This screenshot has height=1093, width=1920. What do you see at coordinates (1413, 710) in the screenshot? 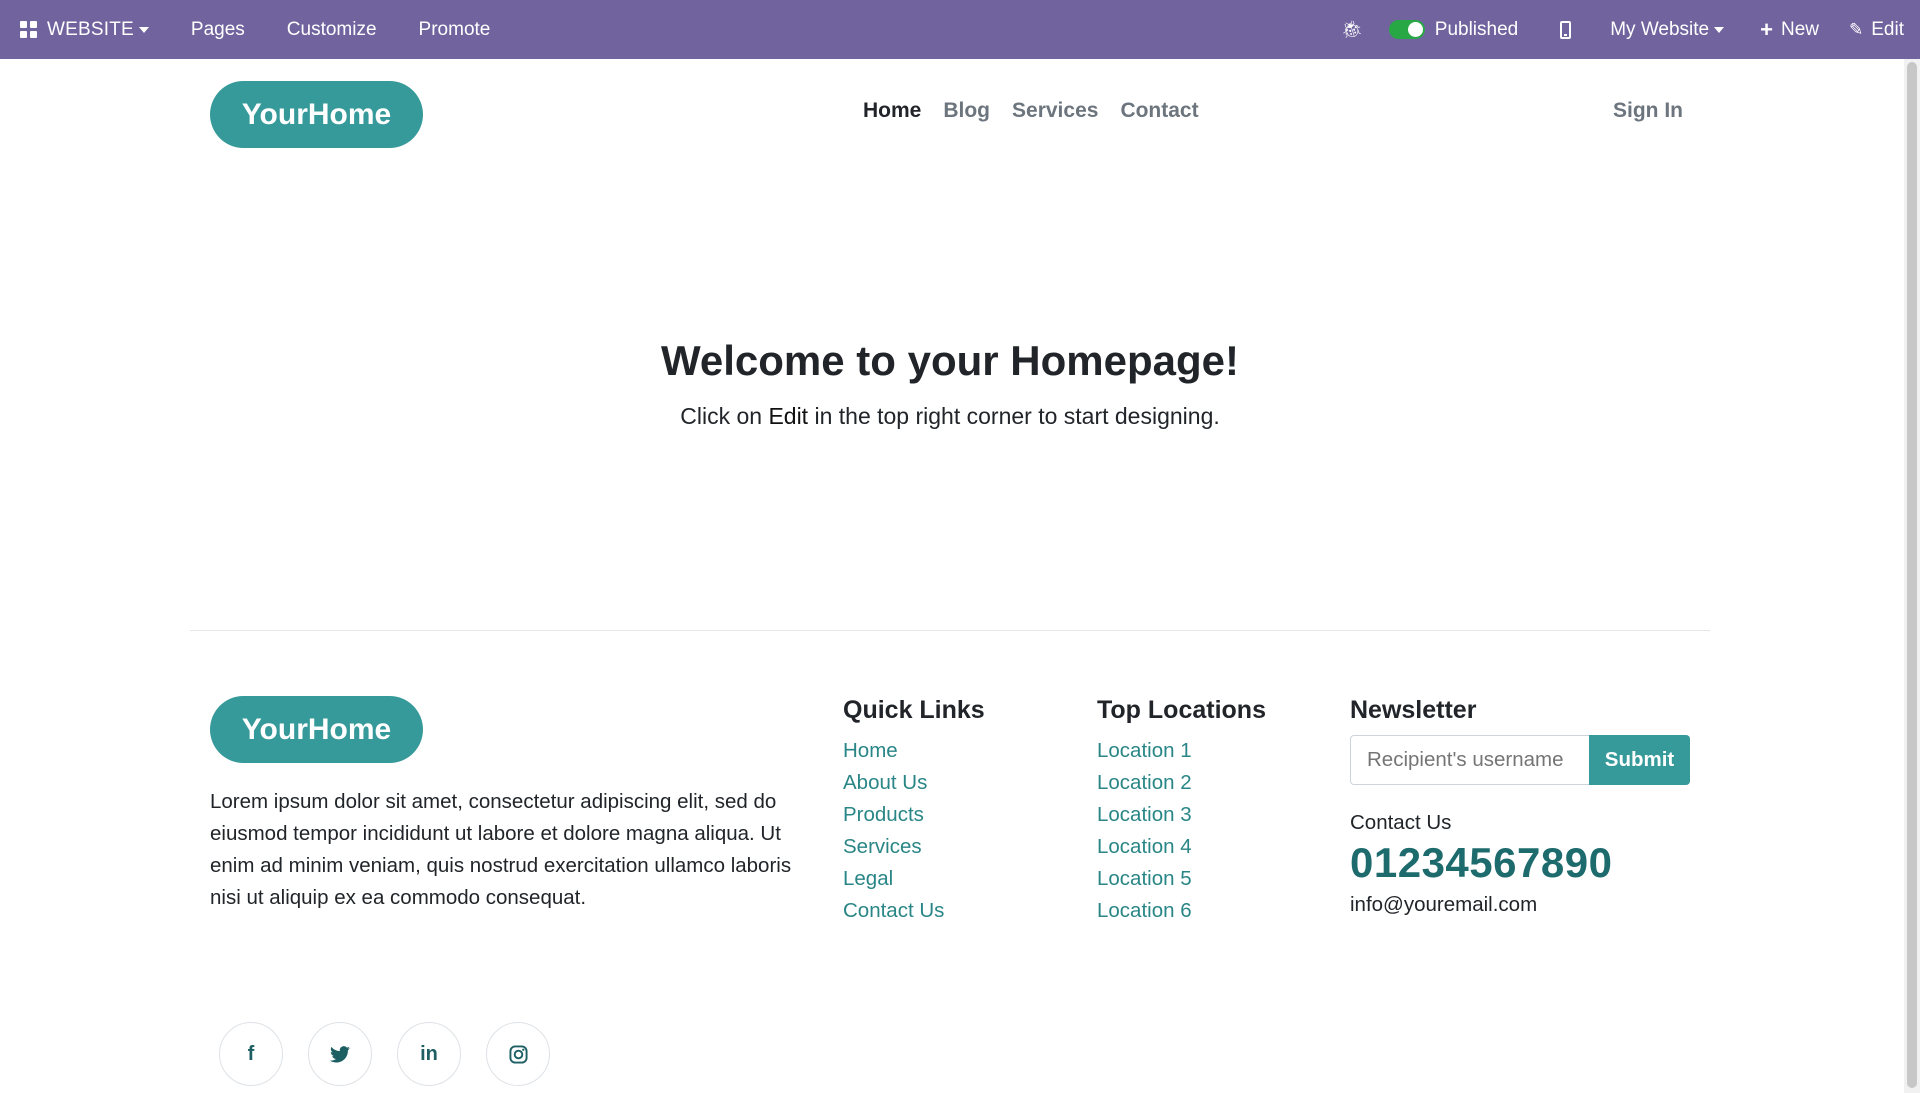
I see `newsletter-title: Newsletter` at bounding box center [1413, 710].